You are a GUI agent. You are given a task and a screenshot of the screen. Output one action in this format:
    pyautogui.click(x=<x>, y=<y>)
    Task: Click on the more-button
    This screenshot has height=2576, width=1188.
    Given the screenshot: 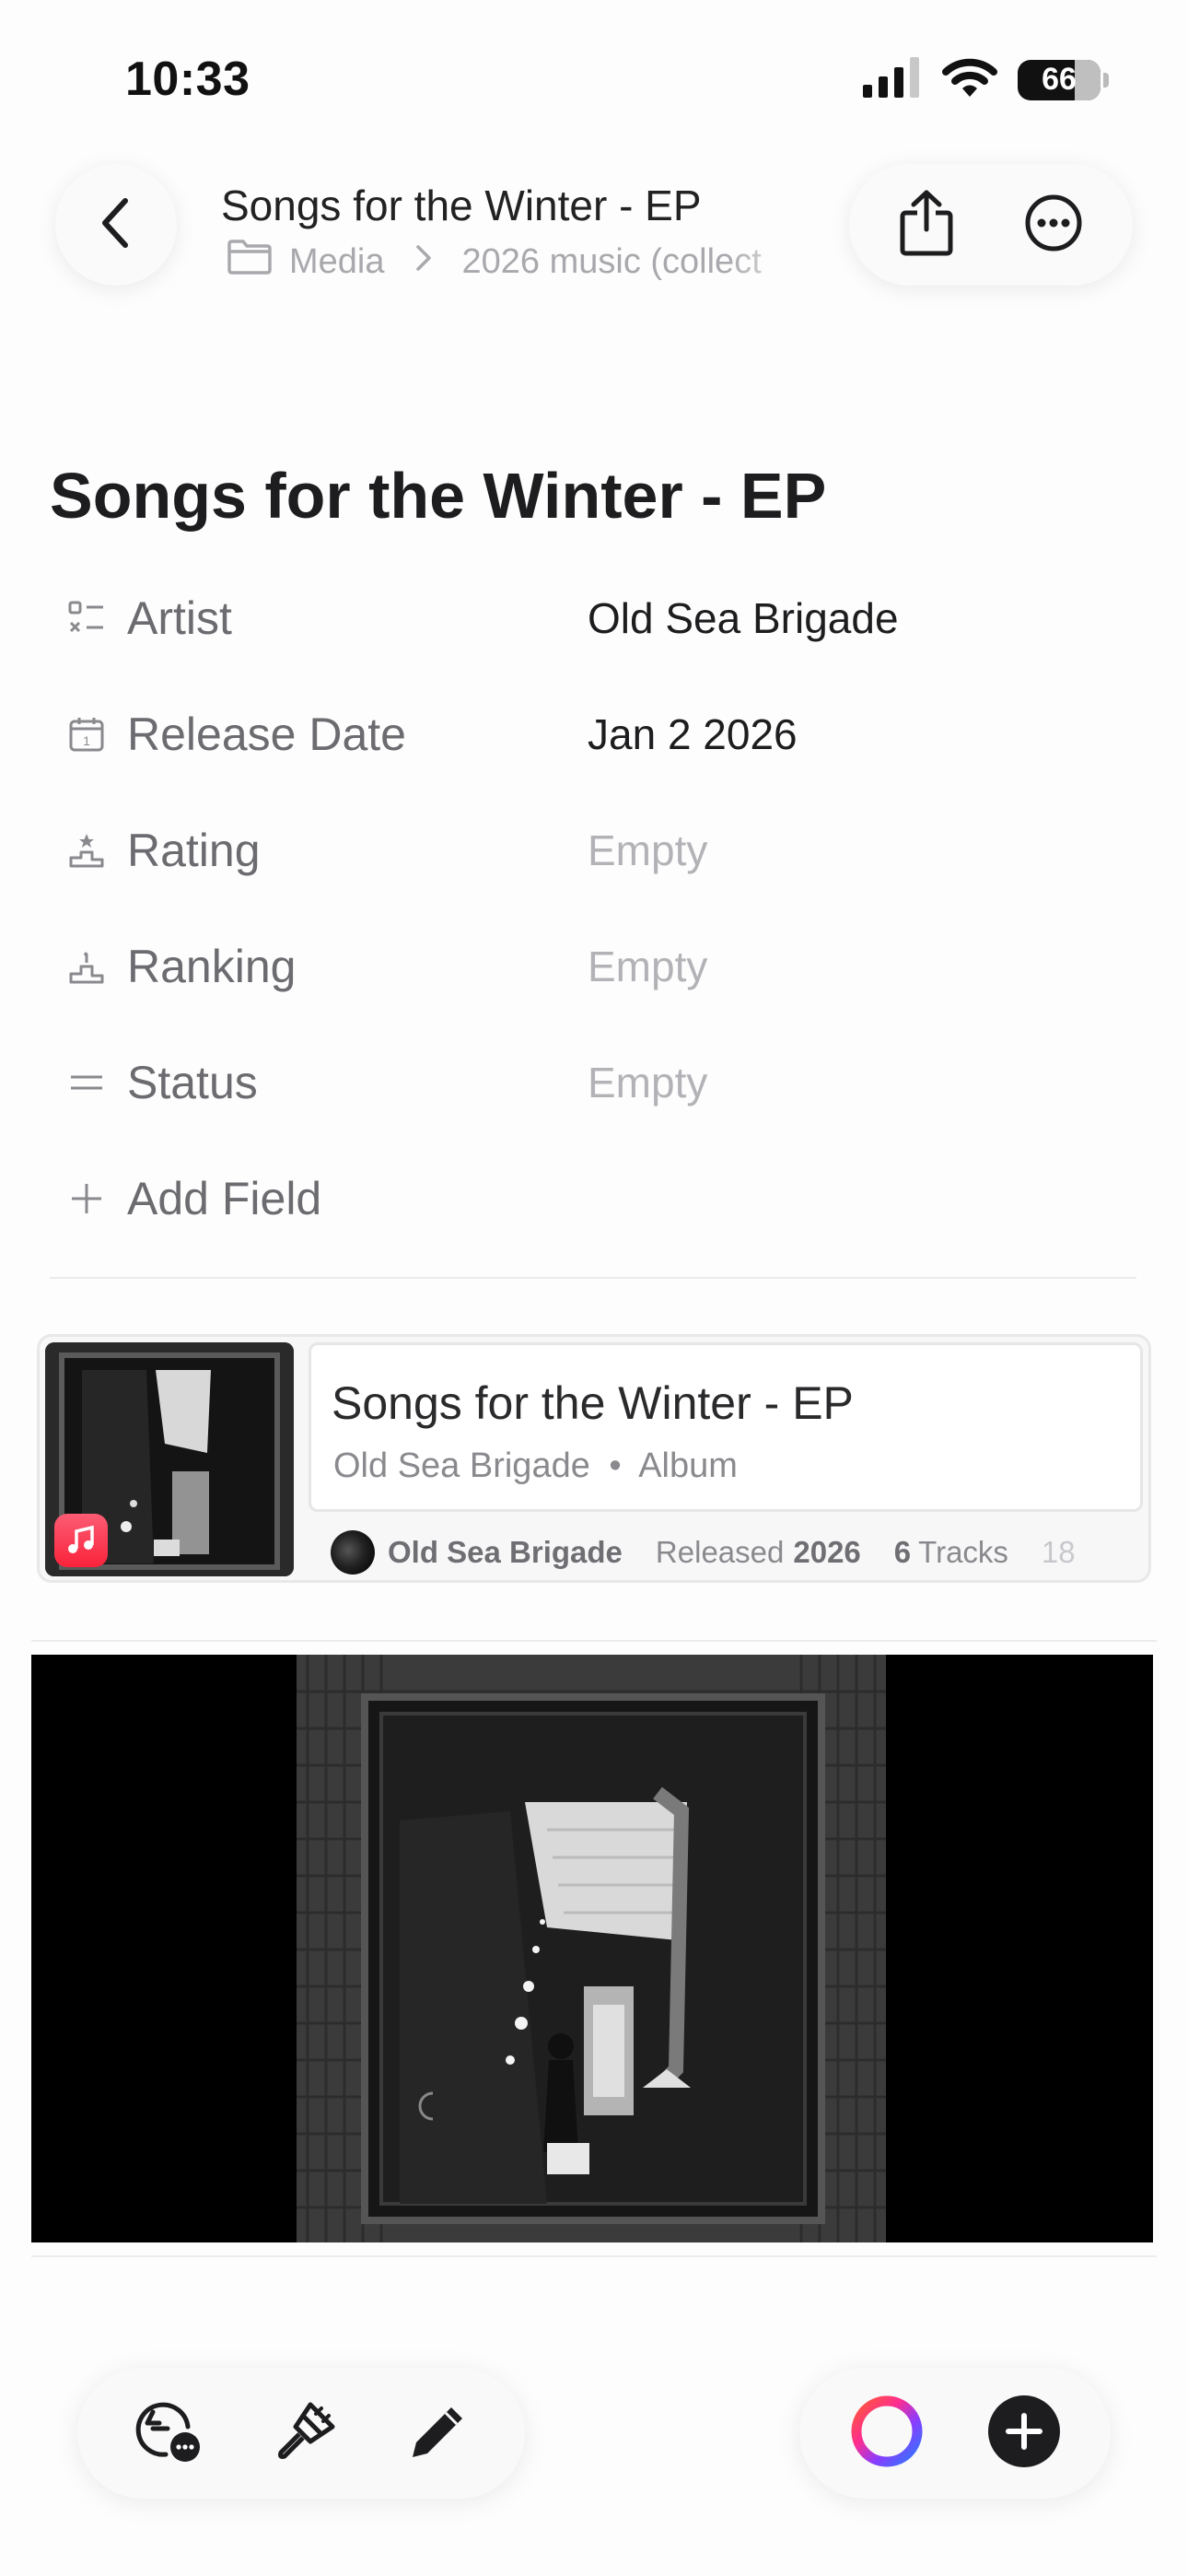 What is the action you would take?
    pyautogui.click(x=1053, y=225)
    